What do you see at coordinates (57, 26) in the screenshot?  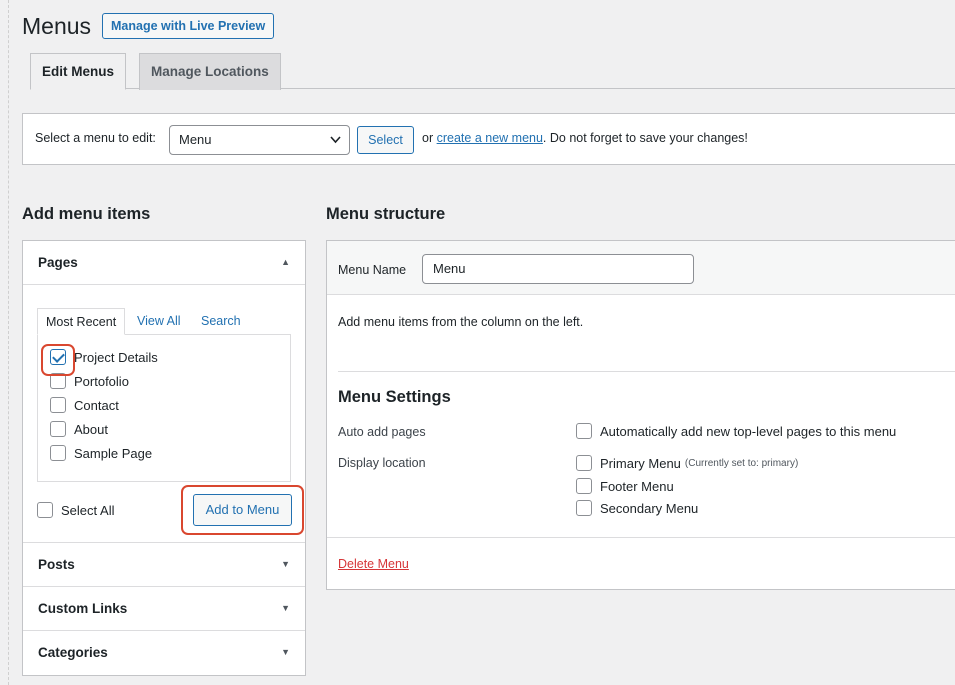 I see `page-title: Menus` at bounding box center [57, 26].